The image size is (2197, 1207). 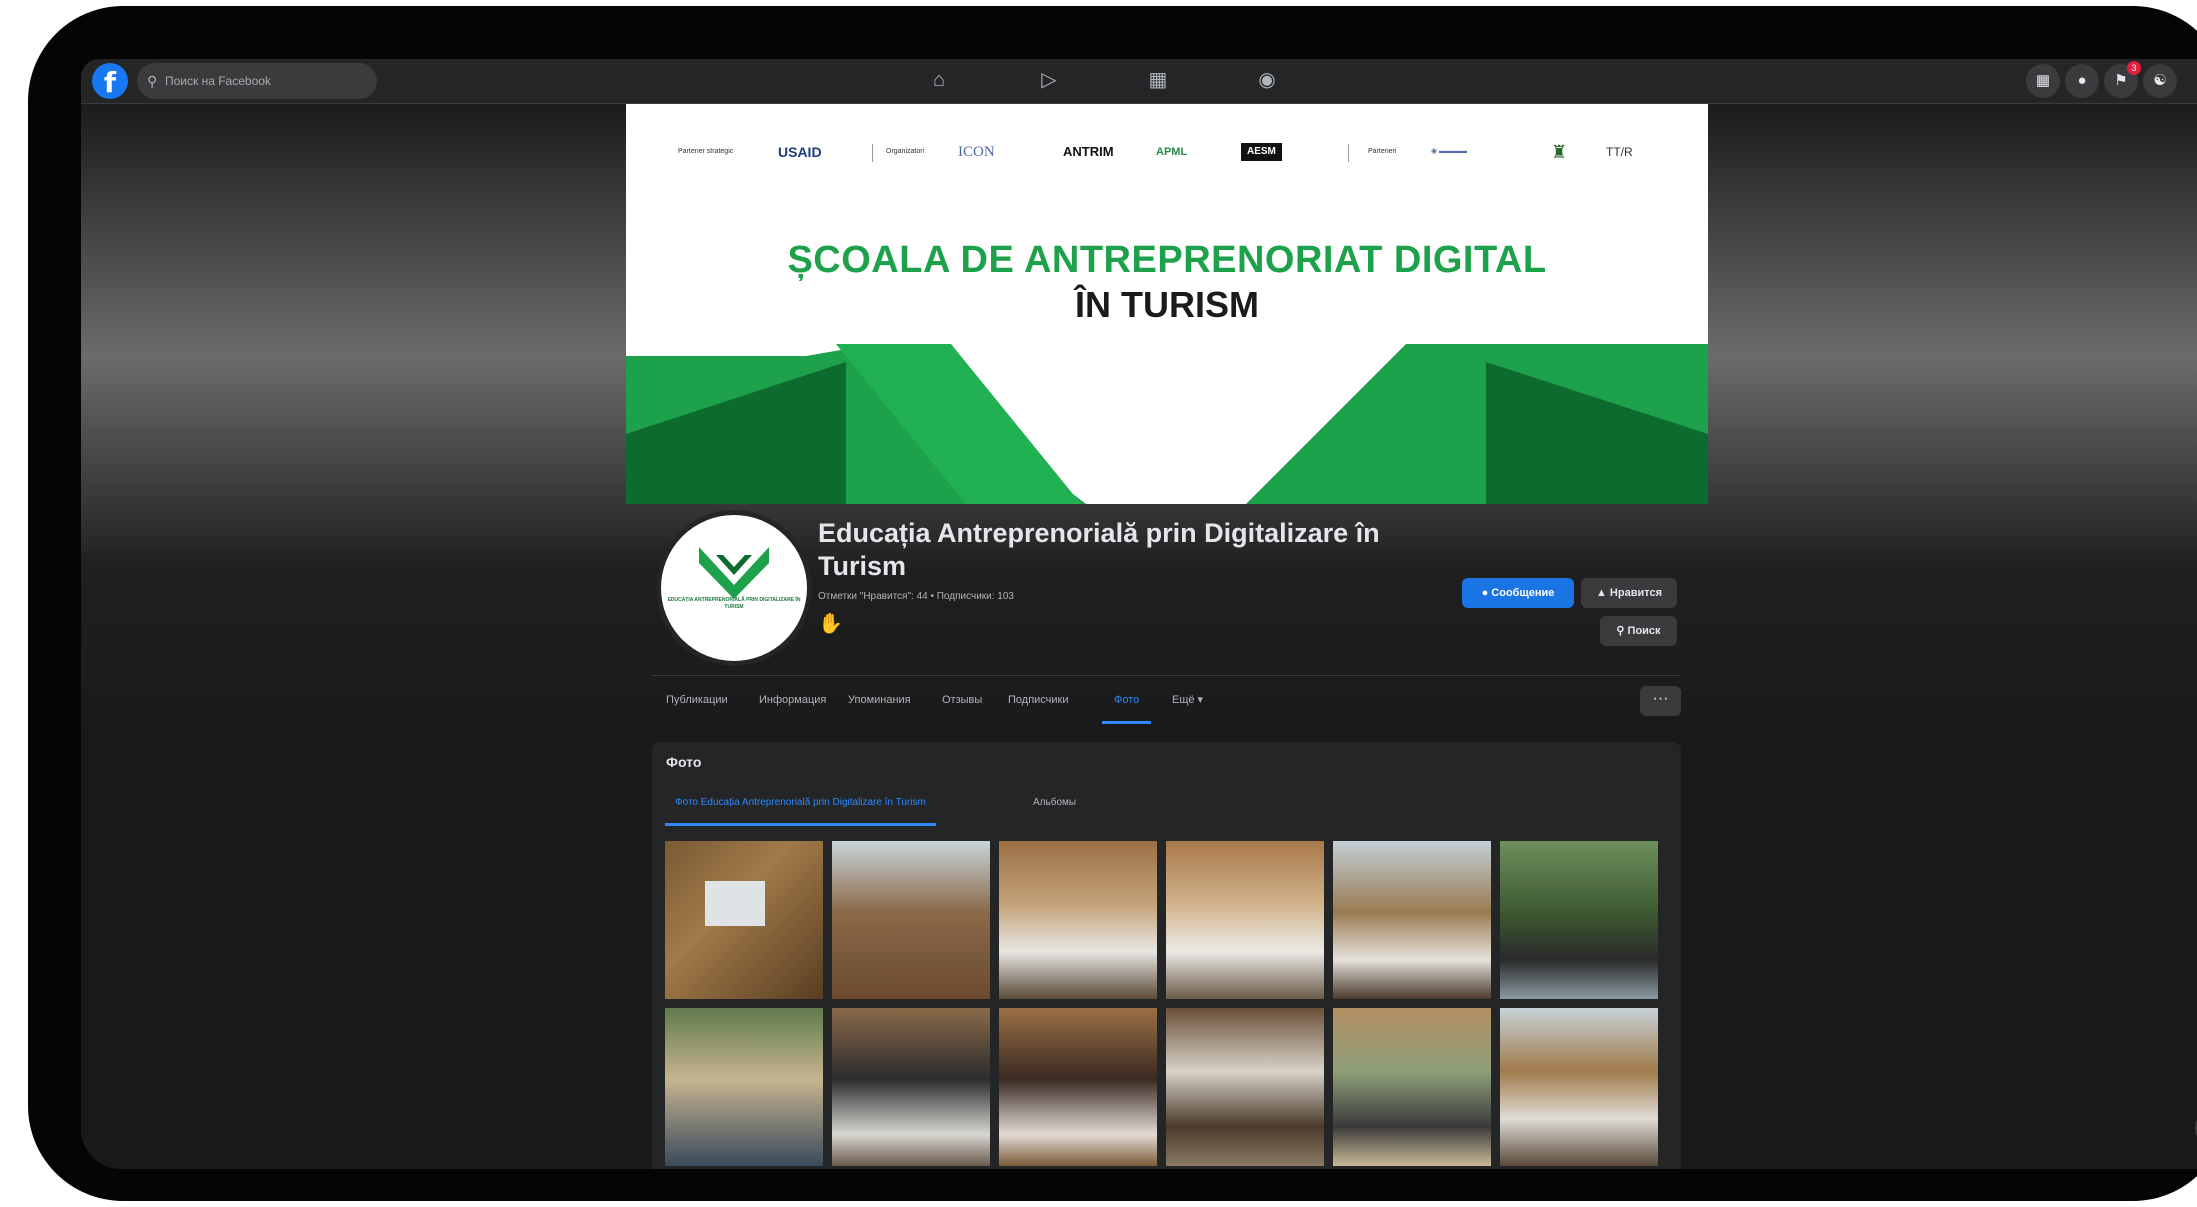 I want to click on watch-icon: ▷, so click(x=1049, y=80).